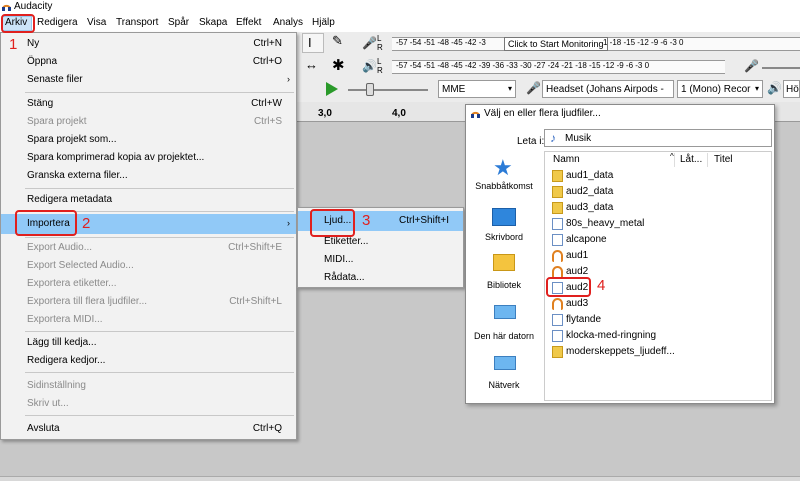 This screenshot has width=800, height=481. What do you see at coordinates (332, 223) in the screenshot?
I see `annotation-box-ljud` at bounding box center [332, 223].